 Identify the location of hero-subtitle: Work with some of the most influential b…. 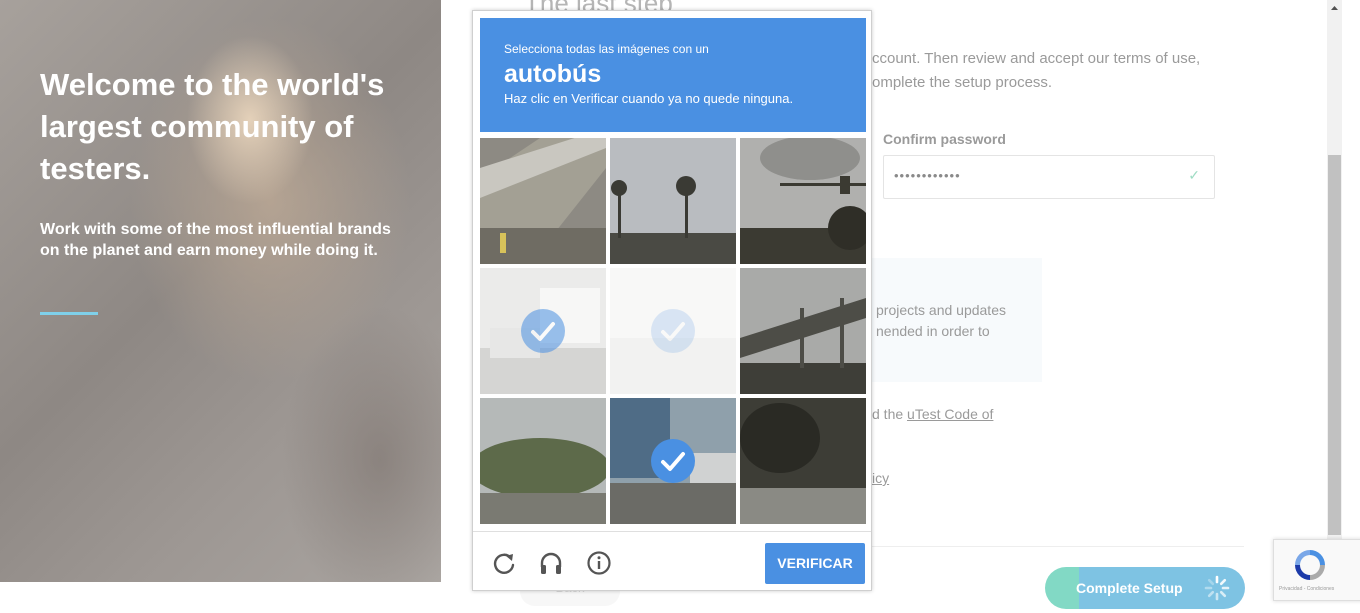
(215, 240).